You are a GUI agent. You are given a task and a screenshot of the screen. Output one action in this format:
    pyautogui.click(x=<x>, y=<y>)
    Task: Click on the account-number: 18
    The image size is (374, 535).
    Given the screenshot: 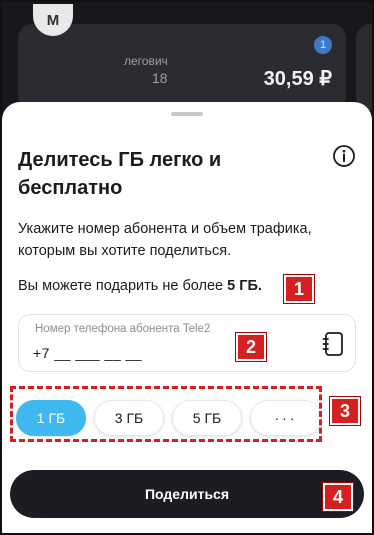 What is the action you would take?
    pyautogui.click(x=160, y=78)
    